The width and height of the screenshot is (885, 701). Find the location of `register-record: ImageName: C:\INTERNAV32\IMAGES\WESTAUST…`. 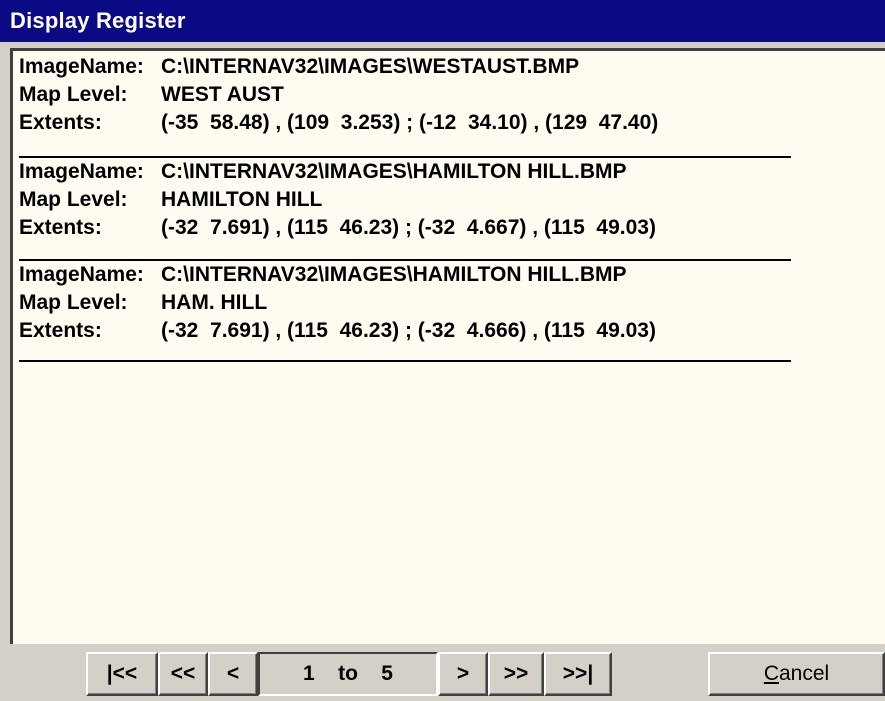

register-record: ImageName: C:\INTERNAV32\IMAGES\WESTAUST… is located at coordinates (405, 105).